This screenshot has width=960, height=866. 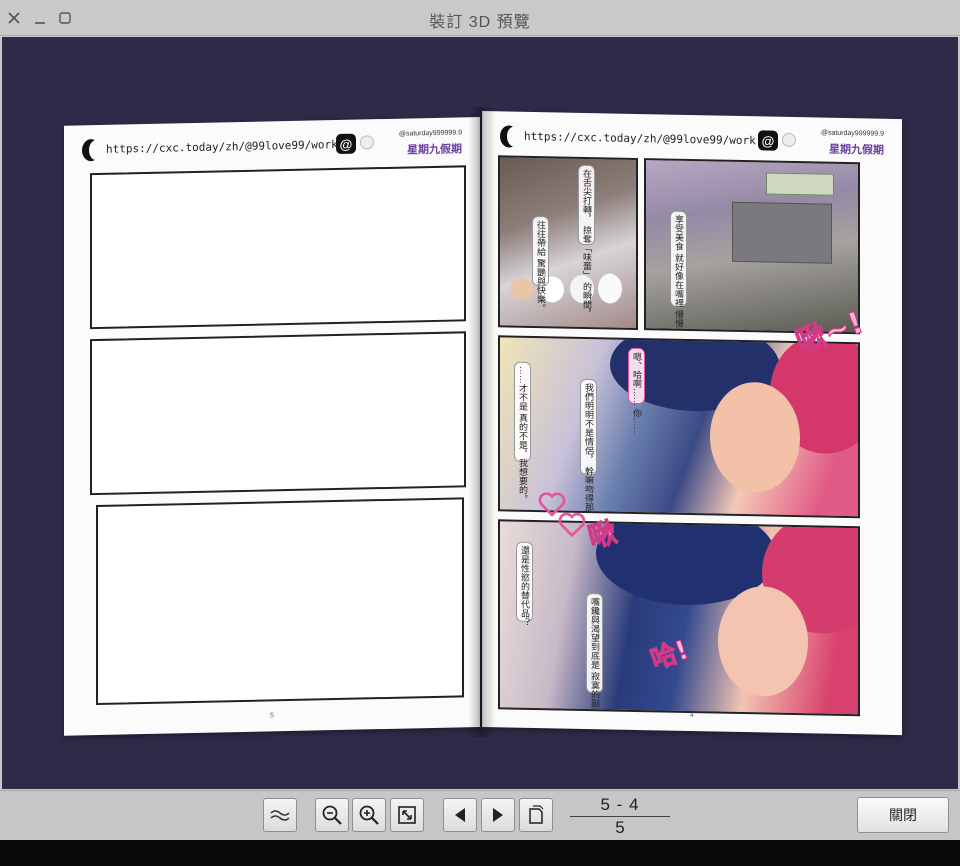 What do you see at coordinates (586, 241) in the screenshot?
I see `speech-bubble: 在舌尖打轉， 掠奪「味蕾」 的瞬間，` at bounding box center [586, 241].